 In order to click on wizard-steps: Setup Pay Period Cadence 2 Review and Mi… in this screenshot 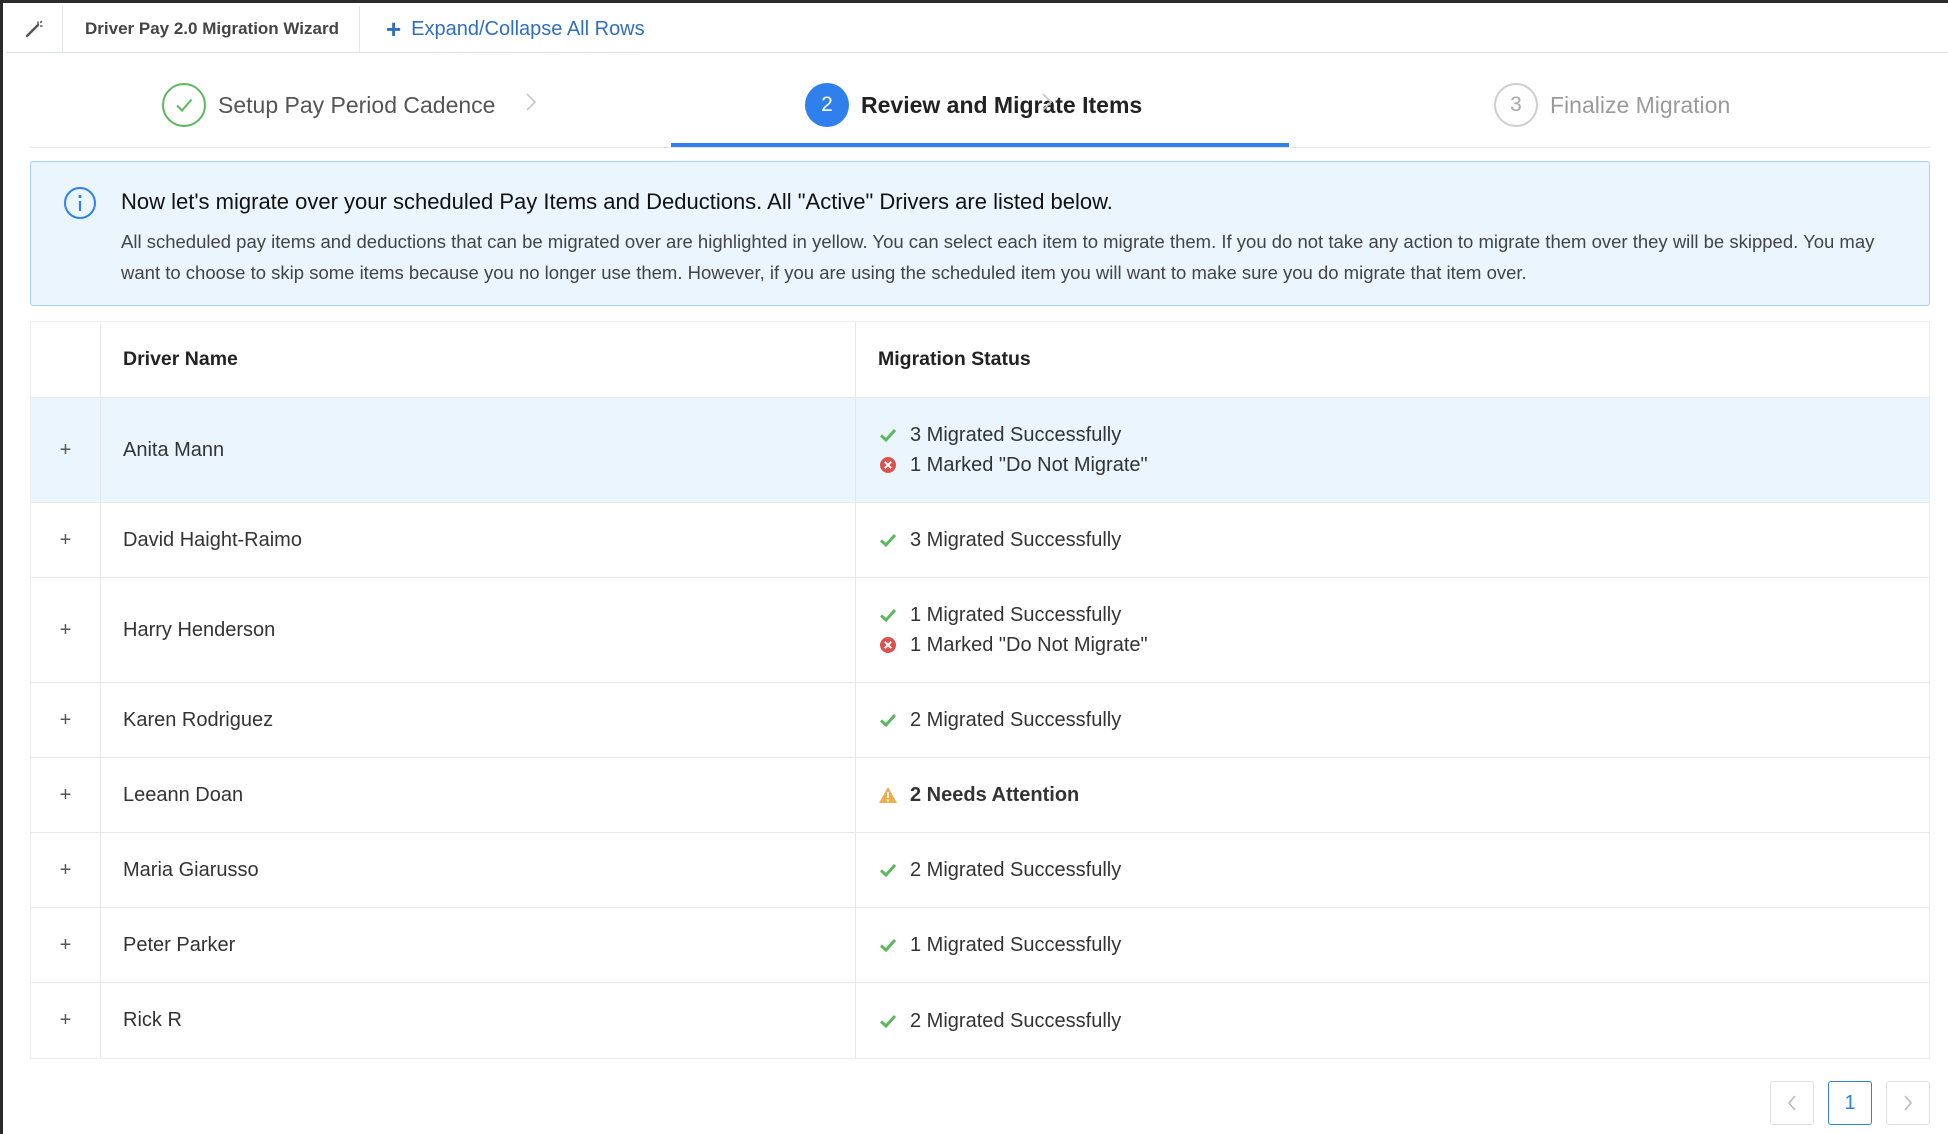, I will do `click(980, 105)`.